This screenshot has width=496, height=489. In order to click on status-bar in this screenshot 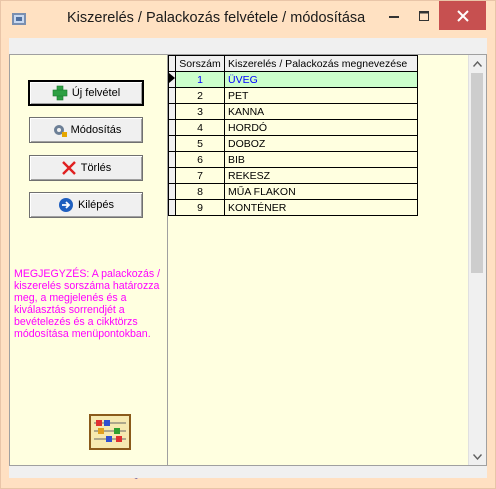, I will do `click(248, 472)`.